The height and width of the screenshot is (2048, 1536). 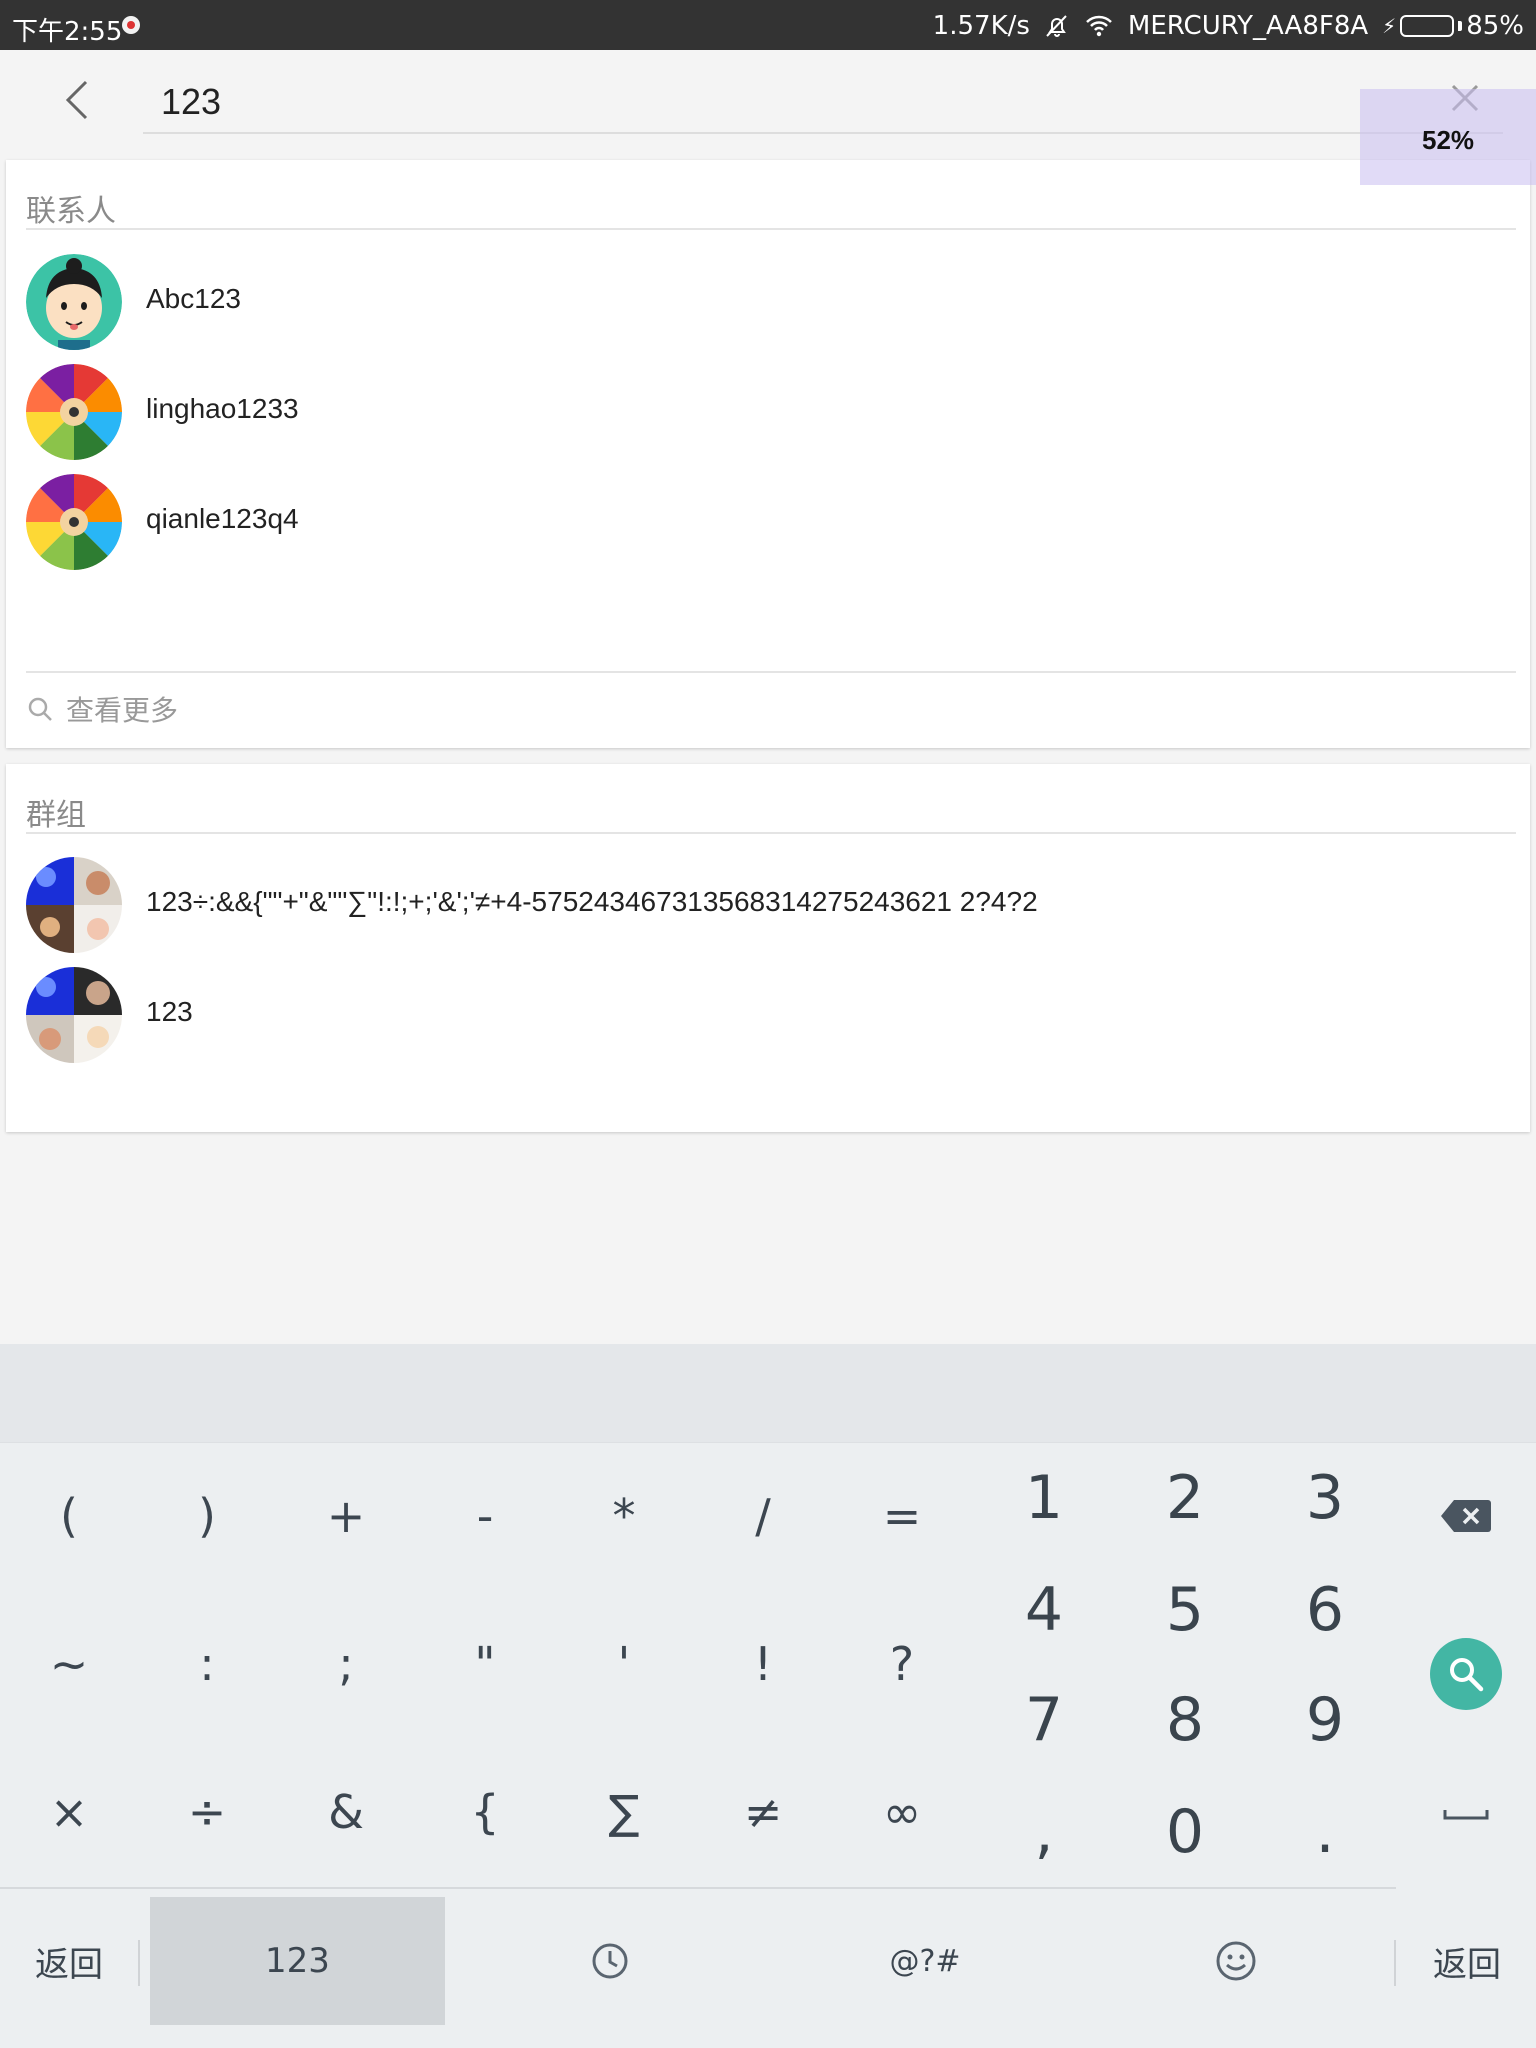 I want to click on keyboard-search-key, so click(x=1466, y=1674).